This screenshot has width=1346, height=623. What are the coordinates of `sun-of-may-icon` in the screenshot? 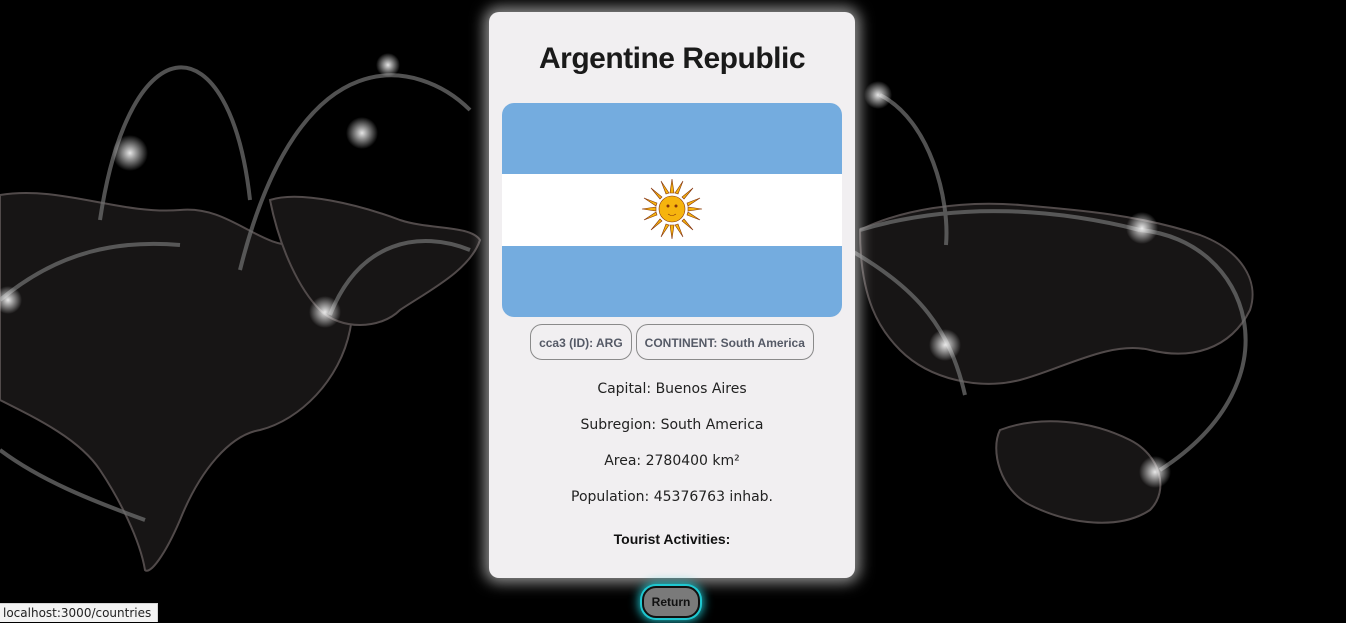 It's located at (672, 209).